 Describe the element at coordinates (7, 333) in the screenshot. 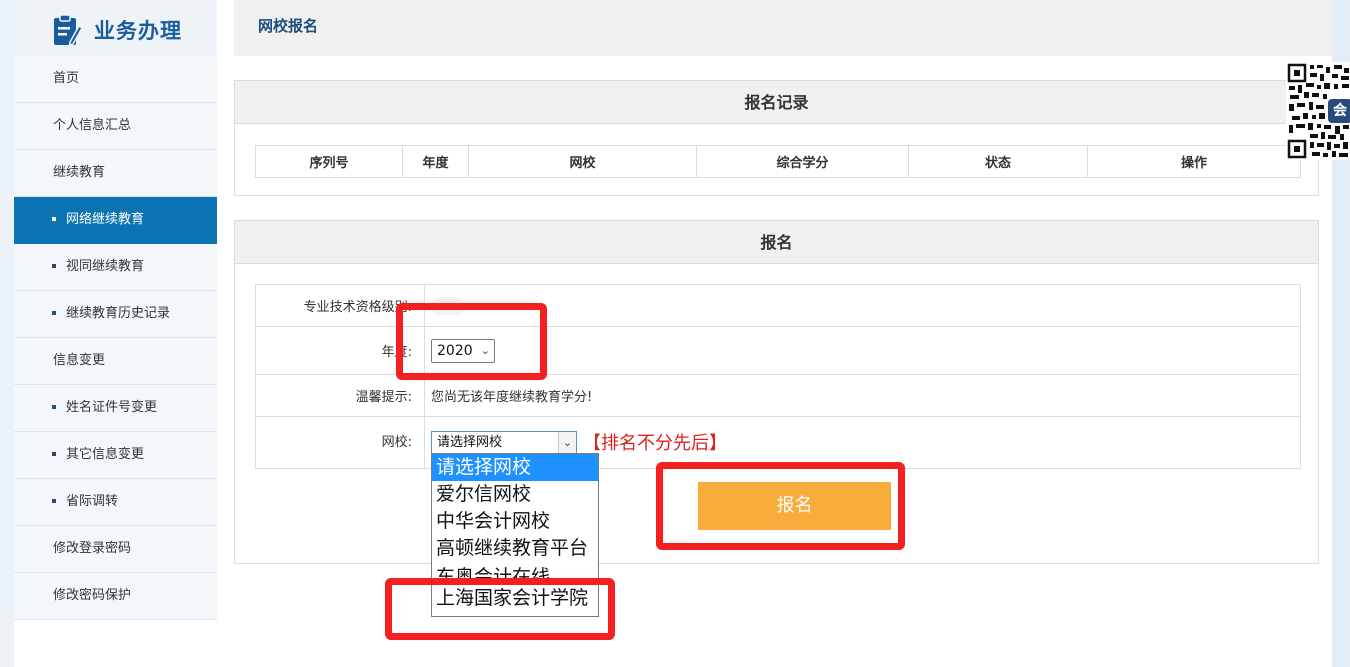

I see `page-left-edge` at that location.